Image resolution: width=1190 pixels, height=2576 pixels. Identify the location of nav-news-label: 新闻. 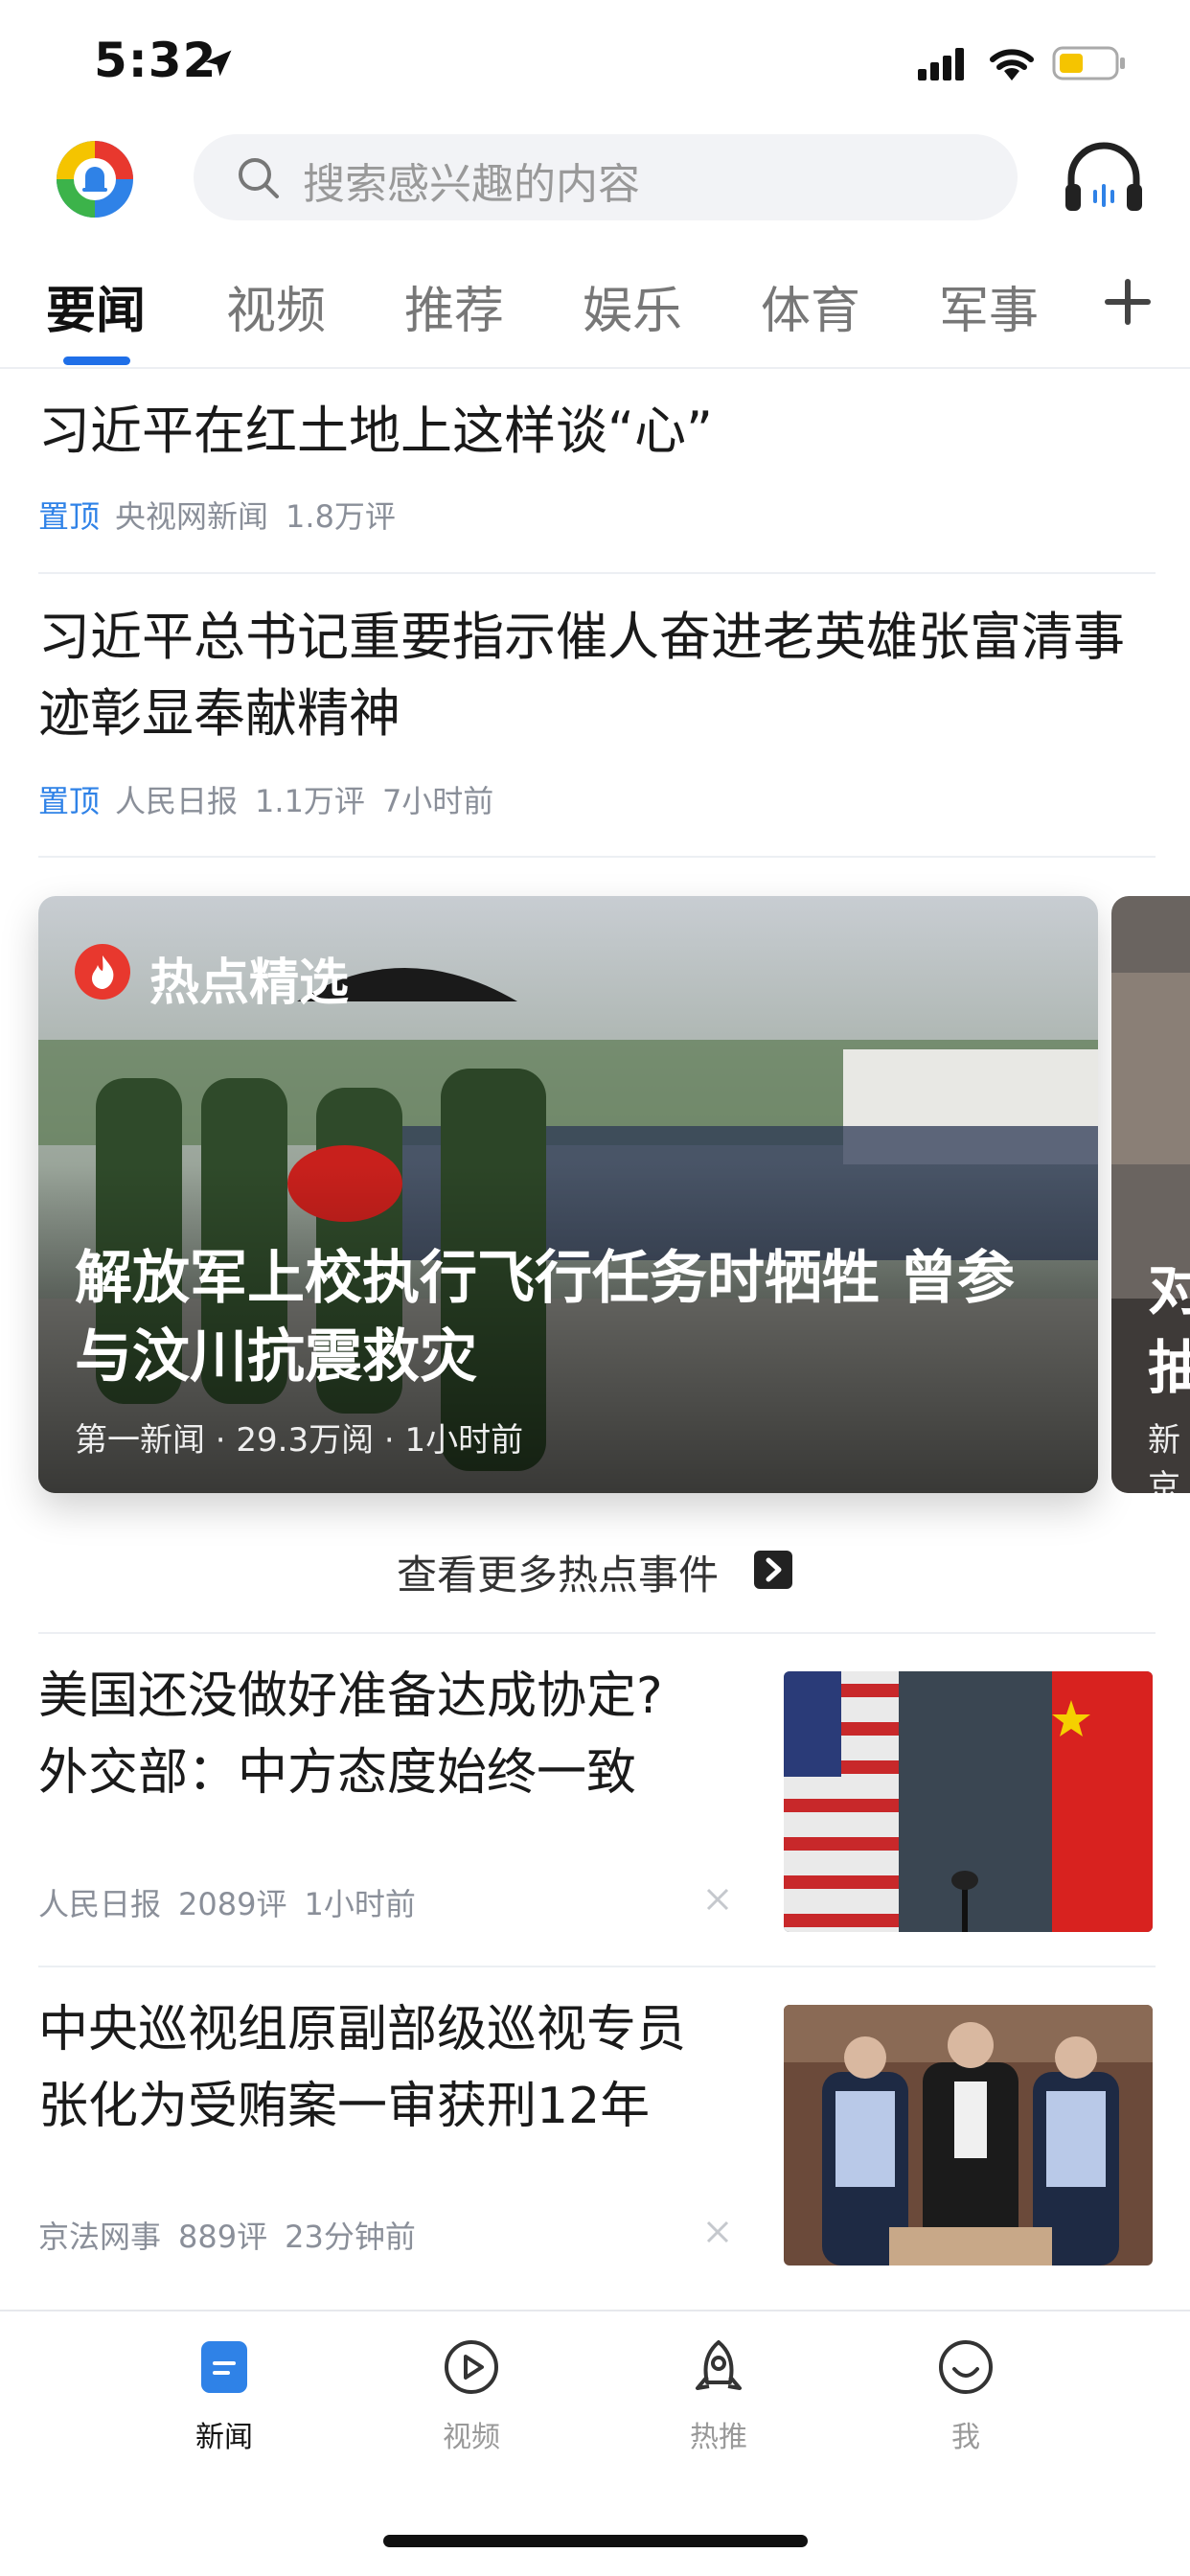
(224, 2437).